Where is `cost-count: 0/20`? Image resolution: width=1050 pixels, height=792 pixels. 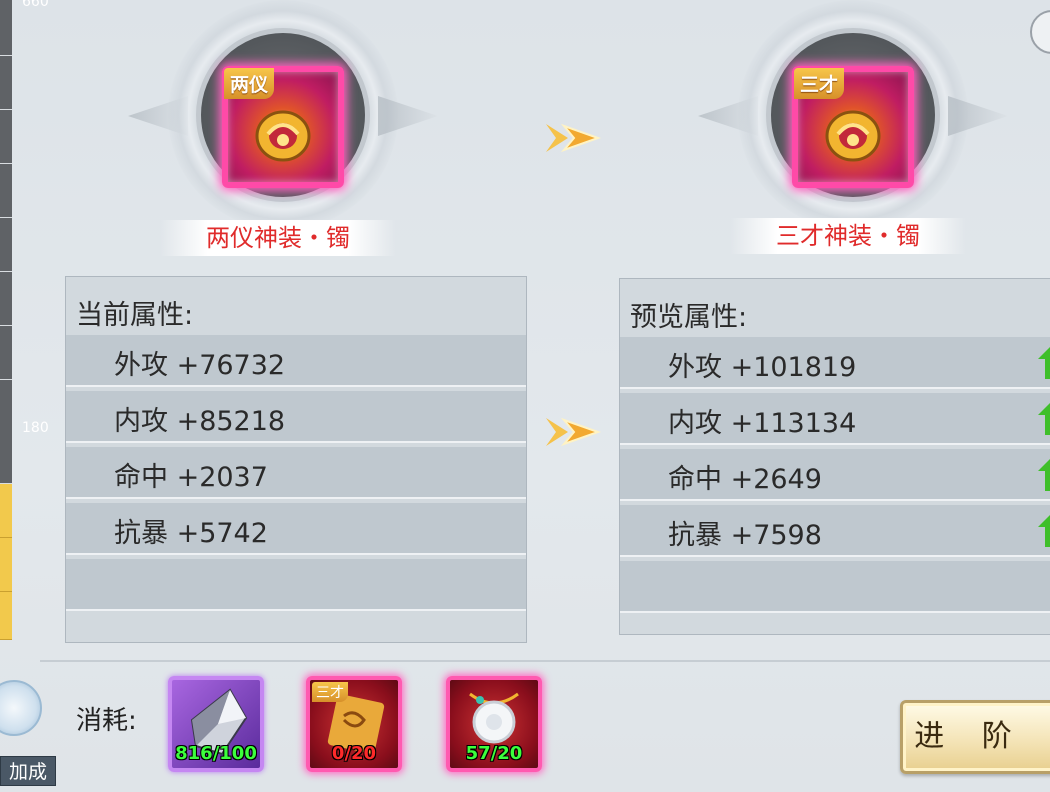 cost-count: 0/20 is located at coordinates (354, 753).